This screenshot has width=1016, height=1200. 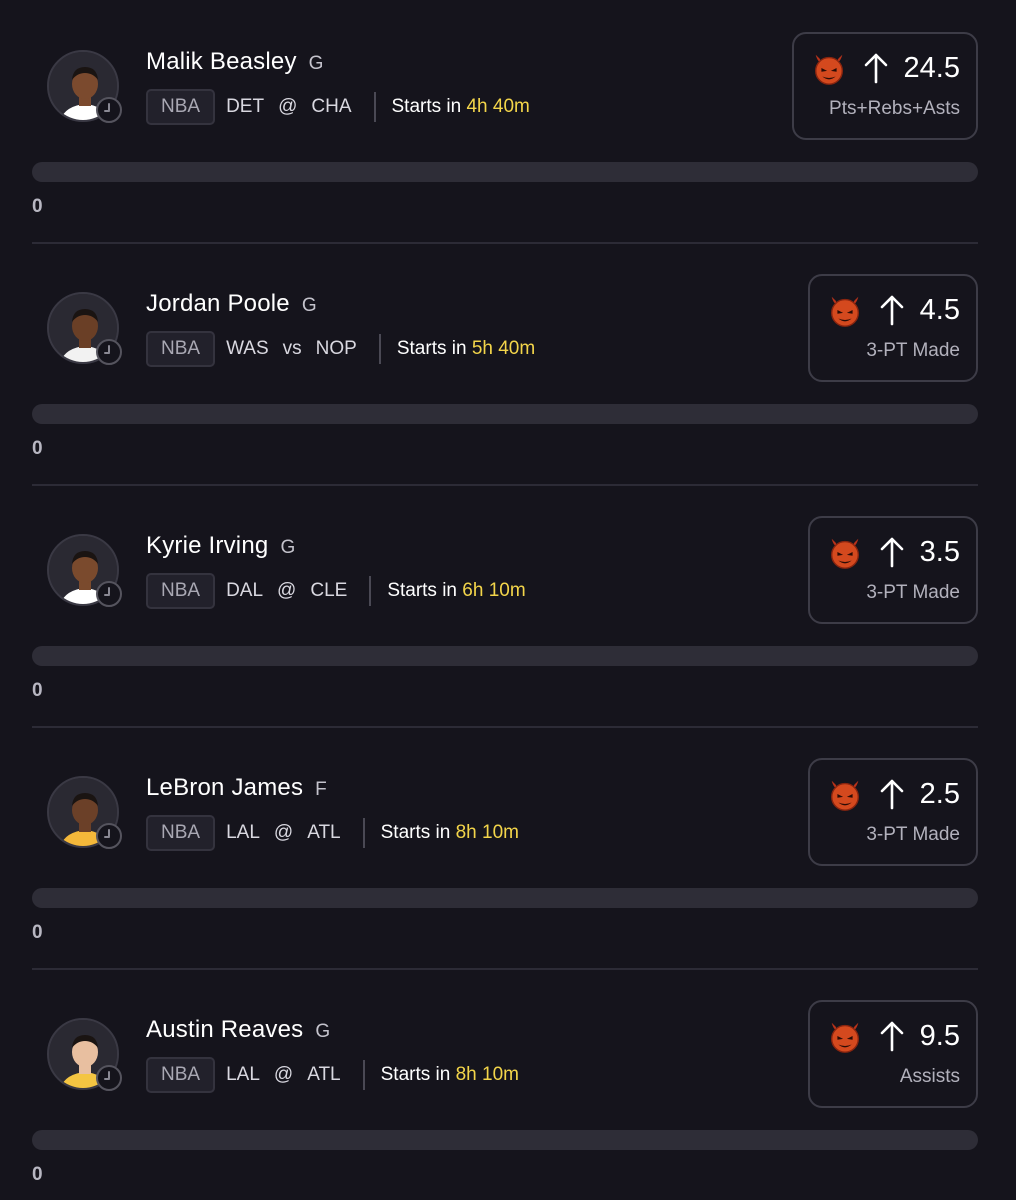 I want to click on matchup-separator: vs, so click(x=292, y=348).